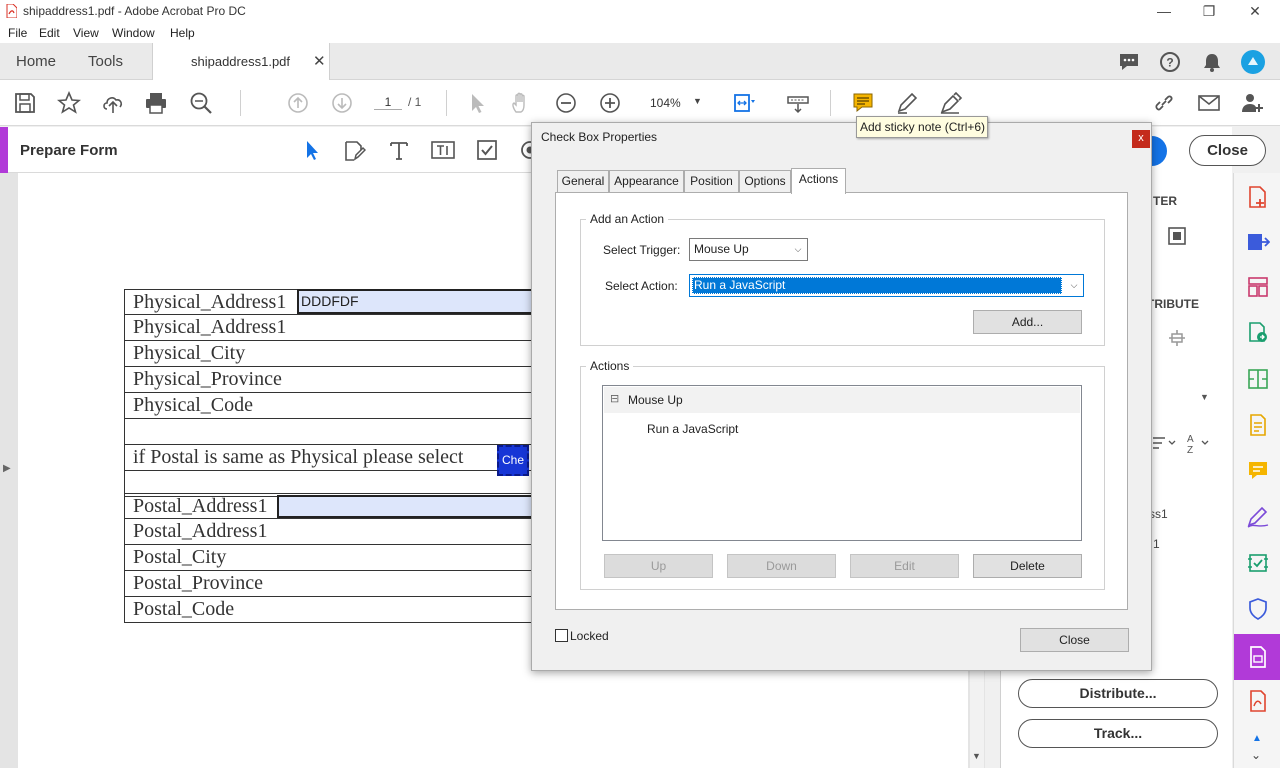  I want to click on physical-address-field: DDDFDF, so click(417, 301).